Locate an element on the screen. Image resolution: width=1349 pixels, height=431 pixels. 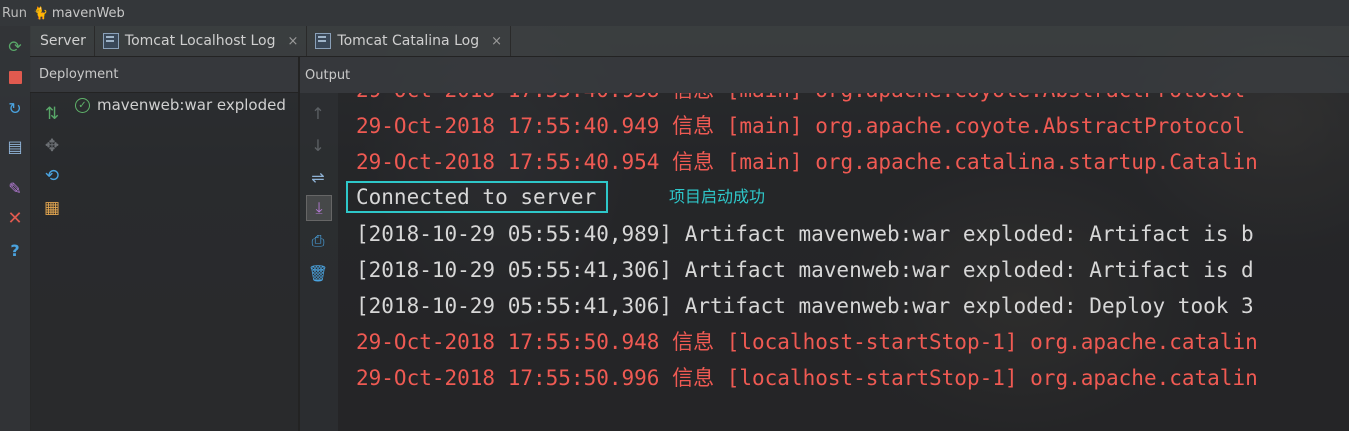
output-header: Output is located at coordinates (824, 75).